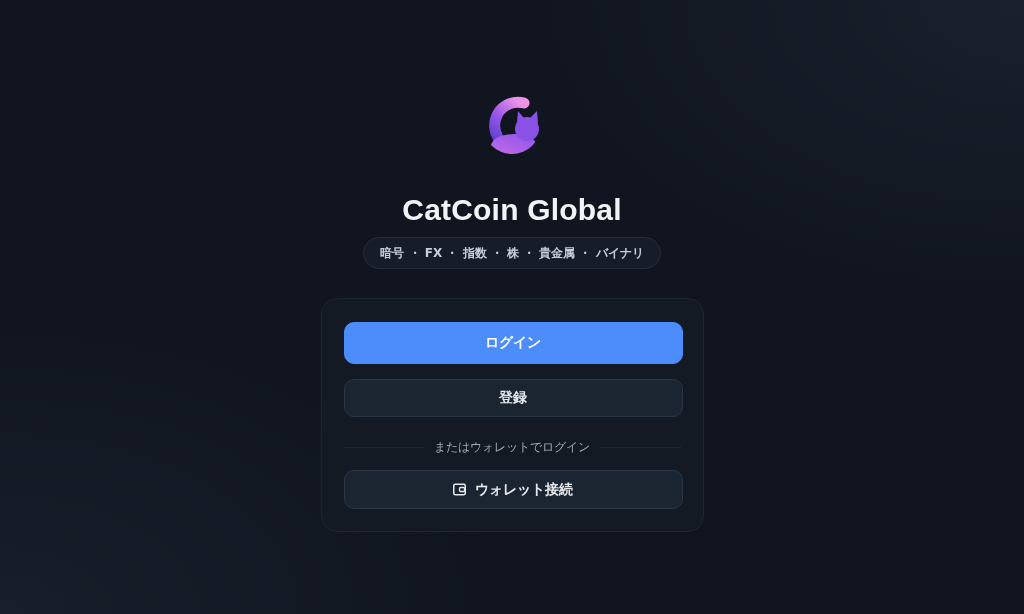  Describe the element at coordinates (459, 489) in the screenshot. I see `wallet-icon` at that location.